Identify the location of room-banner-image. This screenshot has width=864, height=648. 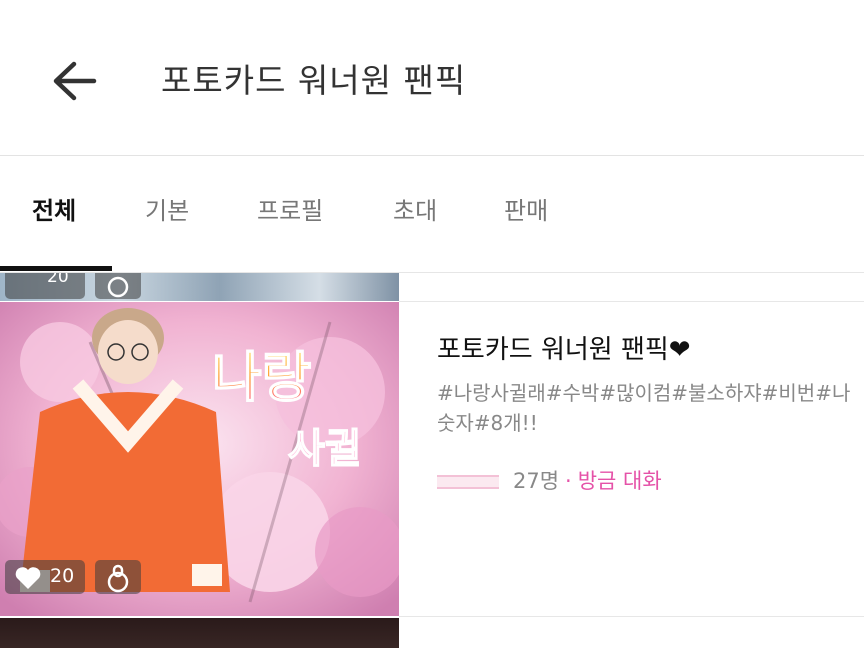
(468, 482).